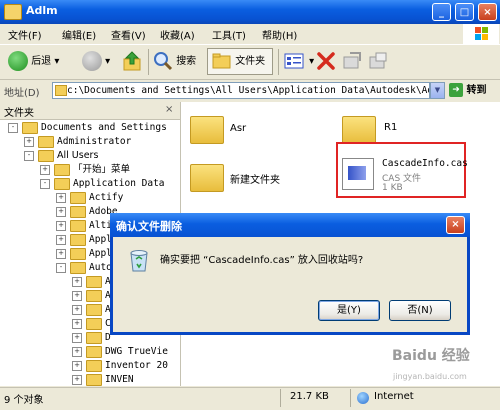 Image resolution: width=500 pixels, height=410 pixels. I want to click on tree-item-label: Appl, so click(100, 253).